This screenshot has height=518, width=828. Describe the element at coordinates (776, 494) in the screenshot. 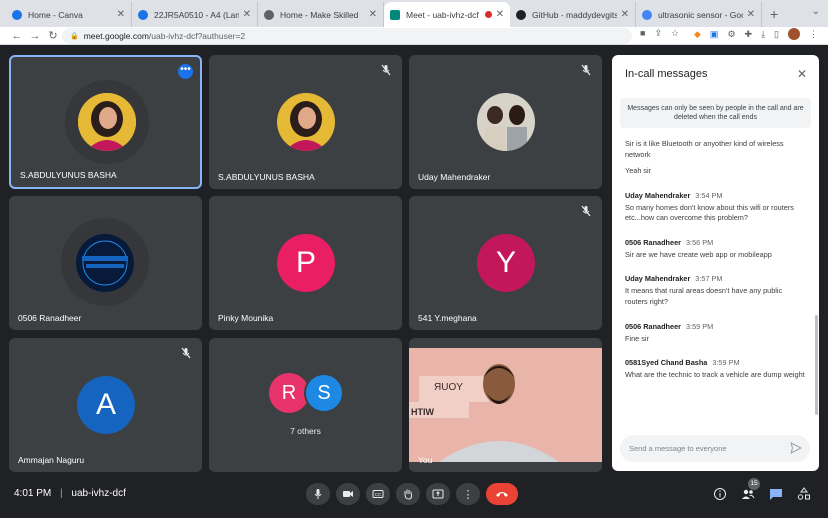

I see `chat-button` at that location.